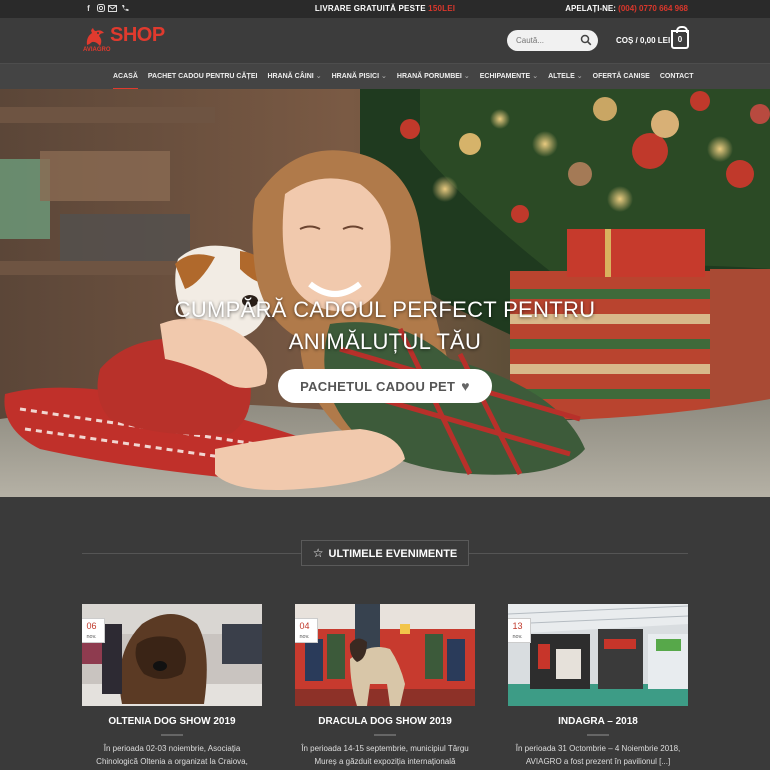 The width and height of the screenshot is (770, 770). Describe the element at coordinates (385, 309) in the screenshot. I see `hero-headline-line-1: CUMPĂRĂ CADOUL PERFECT PENTRU` at that location.